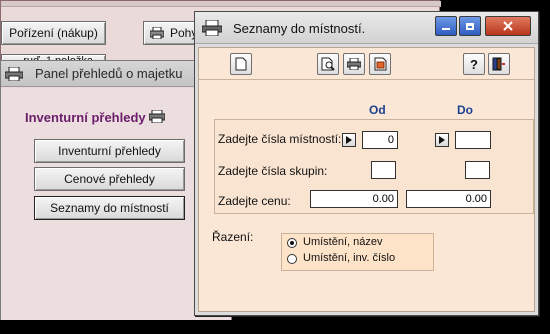  Describe the element at coordinates (473, 140) in the screenshot. I see `room-to-field` at that location.